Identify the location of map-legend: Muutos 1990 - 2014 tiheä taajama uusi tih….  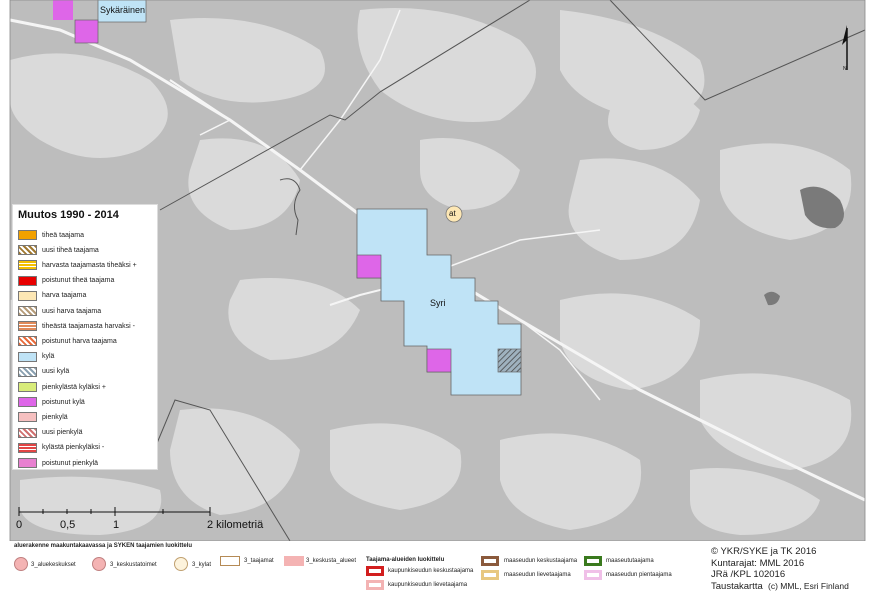
(85, 337).